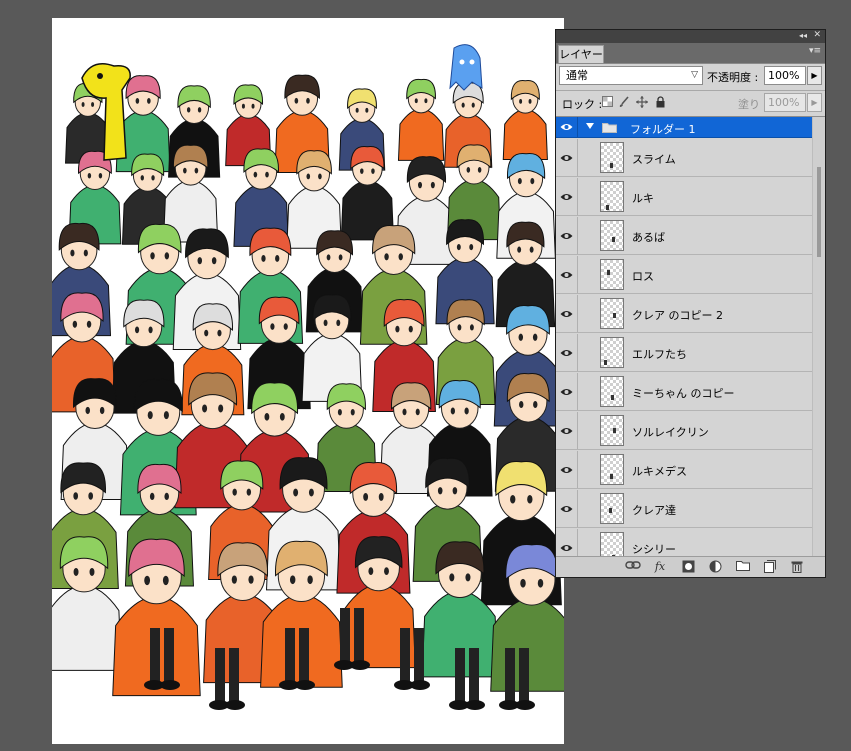 Image resolution: width=851 pixels, height=751 pixels. I want to click on link-icon, so click(633, 567).